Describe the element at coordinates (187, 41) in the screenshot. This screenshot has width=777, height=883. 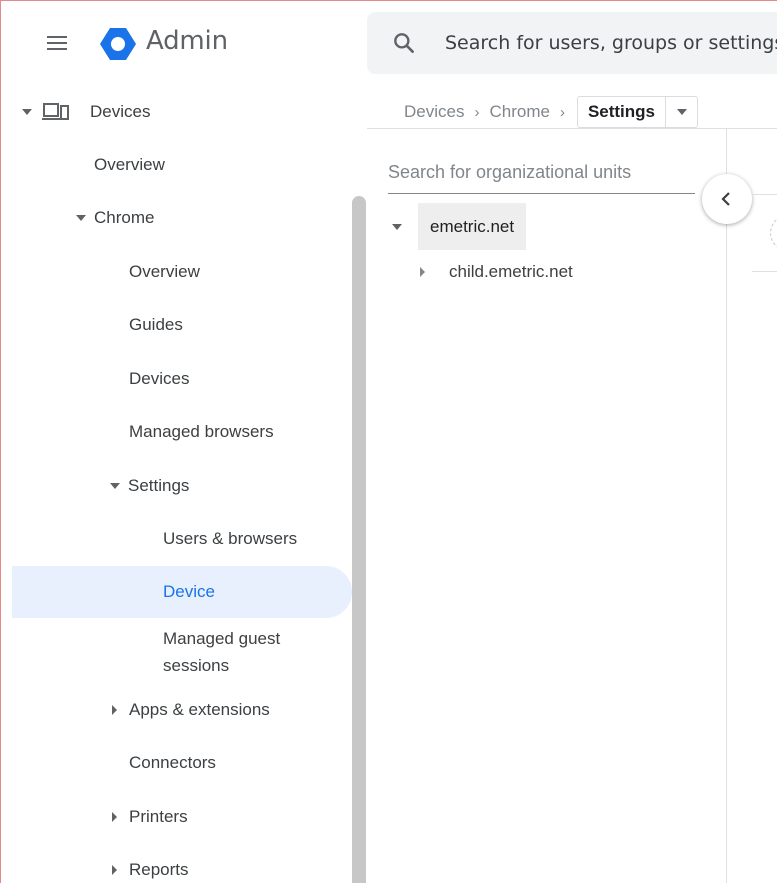
I see `admin-brand: Admin` at that location.